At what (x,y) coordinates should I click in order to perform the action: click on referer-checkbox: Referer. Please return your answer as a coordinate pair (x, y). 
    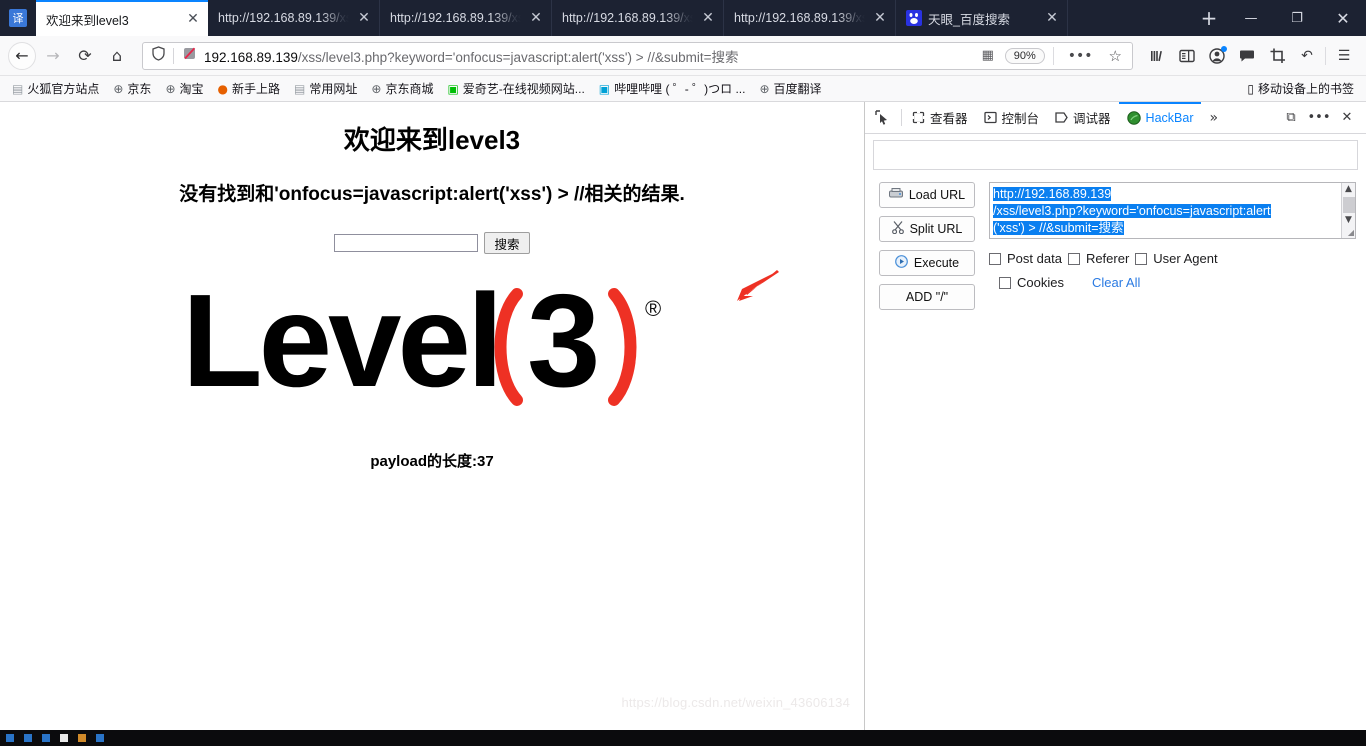
    Looking at the image, I should click on (1098, 258).